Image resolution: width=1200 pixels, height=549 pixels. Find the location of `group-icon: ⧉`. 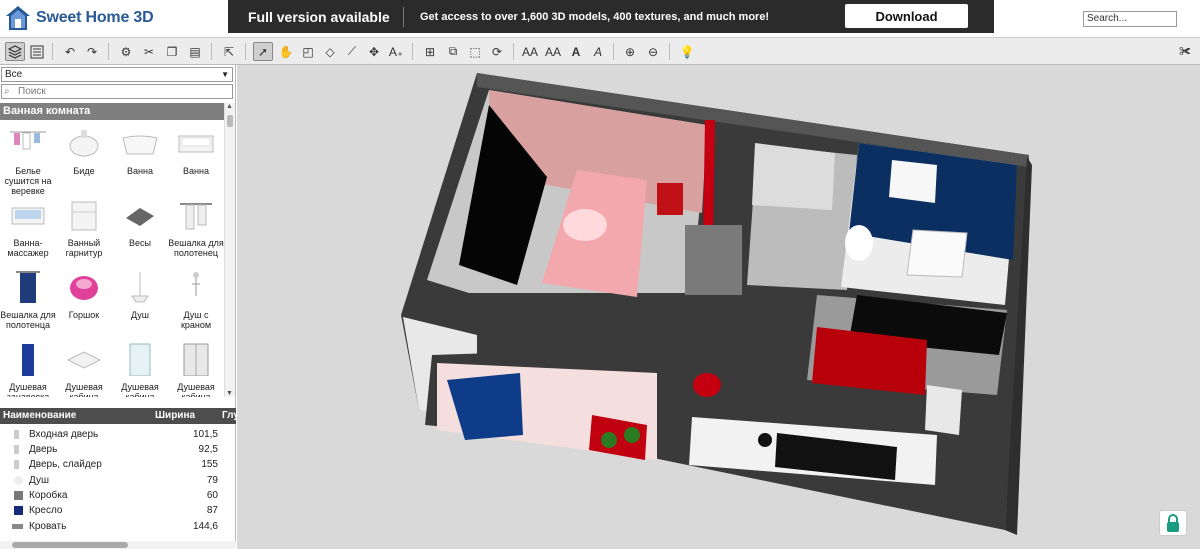

group-icon: ⧉ is located at coordinates (453, 51).